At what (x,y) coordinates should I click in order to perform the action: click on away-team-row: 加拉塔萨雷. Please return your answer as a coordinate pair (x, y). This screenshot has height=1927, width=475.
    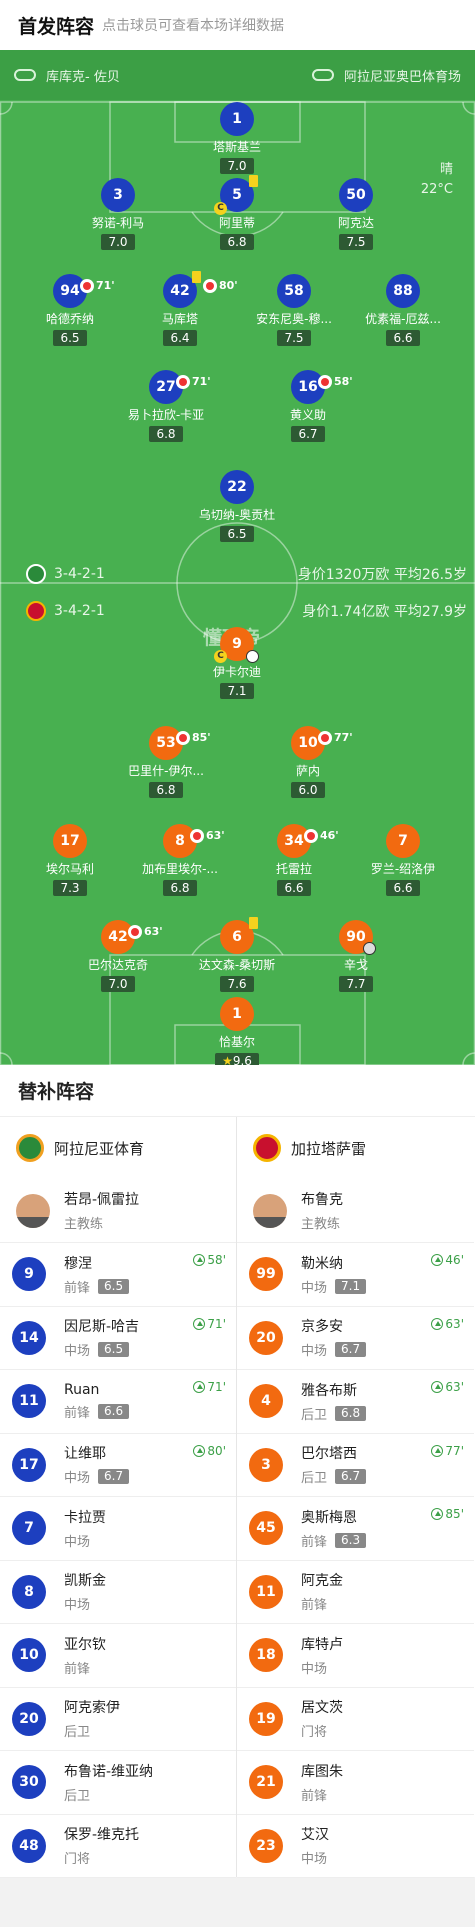
    Looking at the image, I should click on (355, 1148).